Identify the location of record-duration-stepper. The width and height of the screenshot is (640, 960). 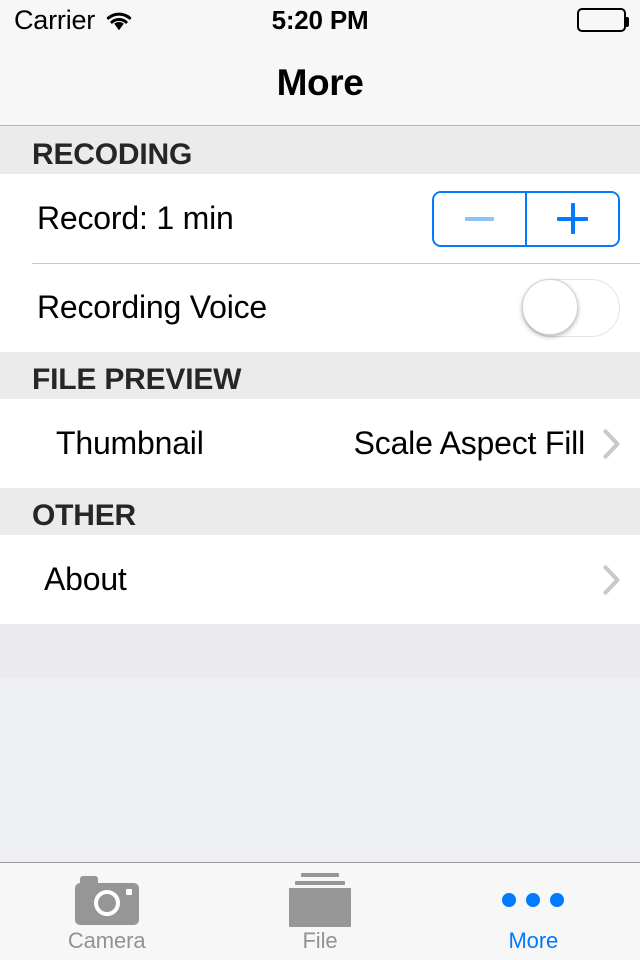
(526, 218).